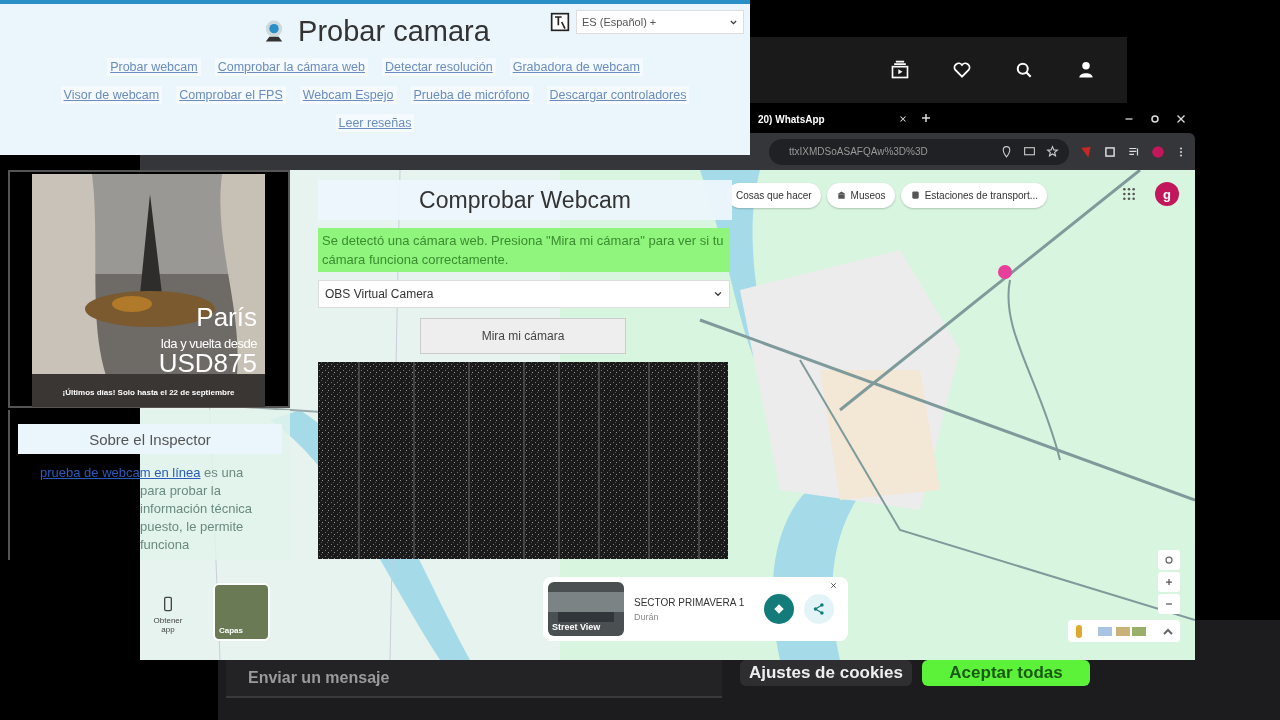 This screenshot has width=1280, height=720. Describe the element at coordinates (231, 95) in the screenshot. I see `nav-link: Comprobar el FPS` at that location.